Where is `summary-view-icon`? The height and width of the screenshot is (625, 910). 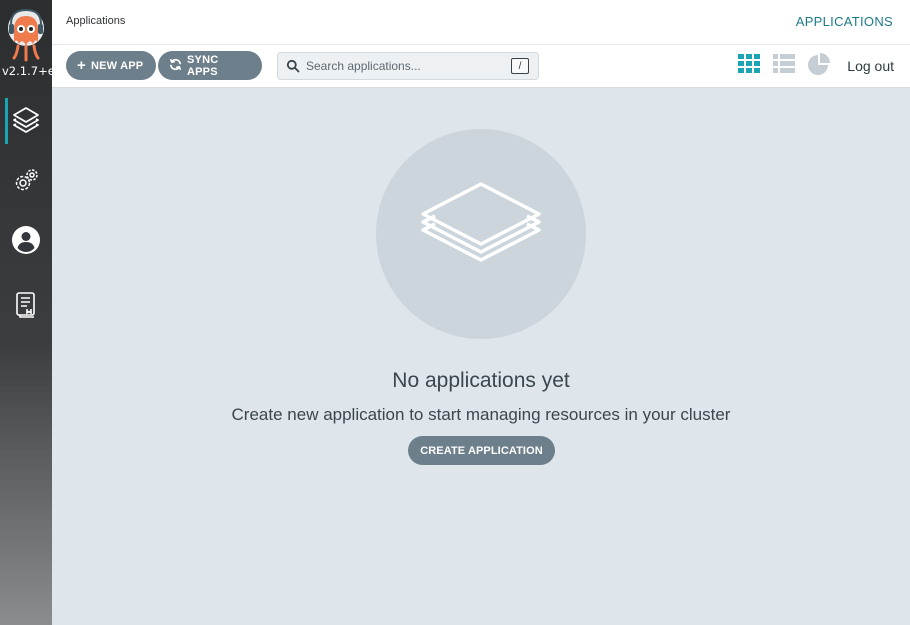
summary-view-icon is located at coordinates (819, 64).